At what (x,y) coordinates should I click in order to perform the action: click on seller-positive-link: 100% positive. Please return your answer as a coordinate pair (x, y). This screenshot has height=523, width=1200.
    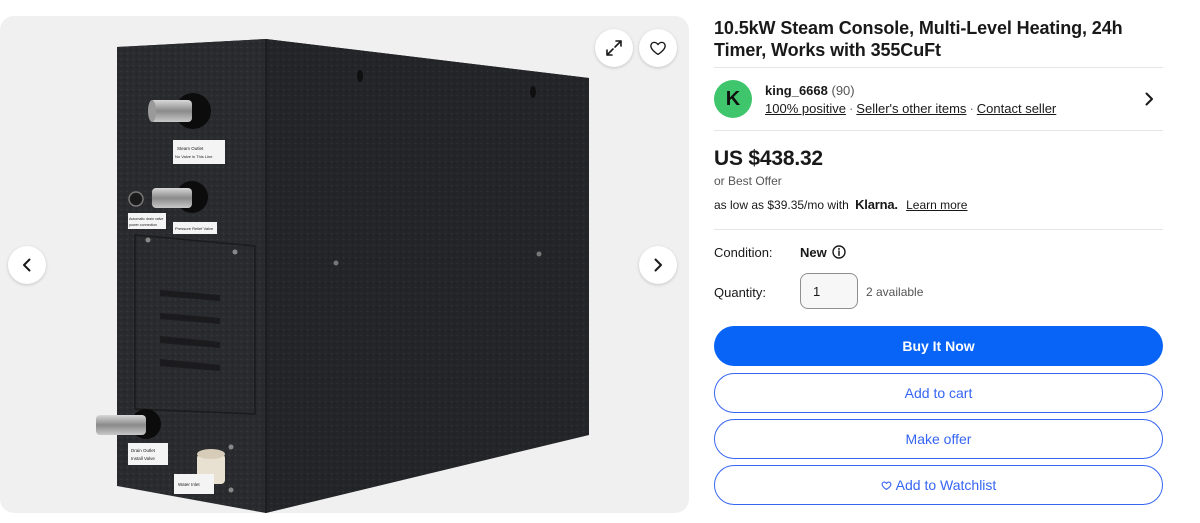
    Looking at the image, I should click on (805, 108).